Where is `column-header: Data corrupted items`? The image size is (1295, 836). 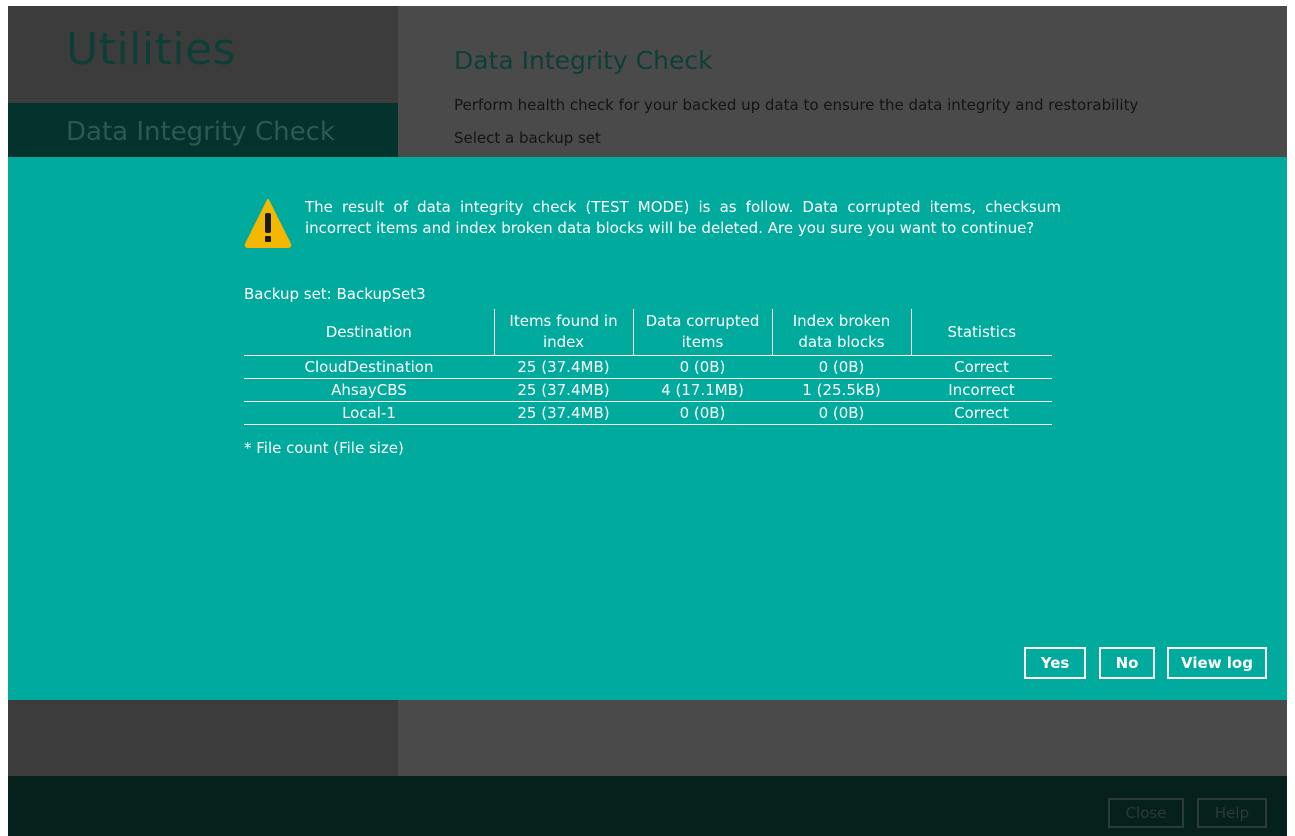 column-header: Data corrupted items is located at coordinates (702, 332).